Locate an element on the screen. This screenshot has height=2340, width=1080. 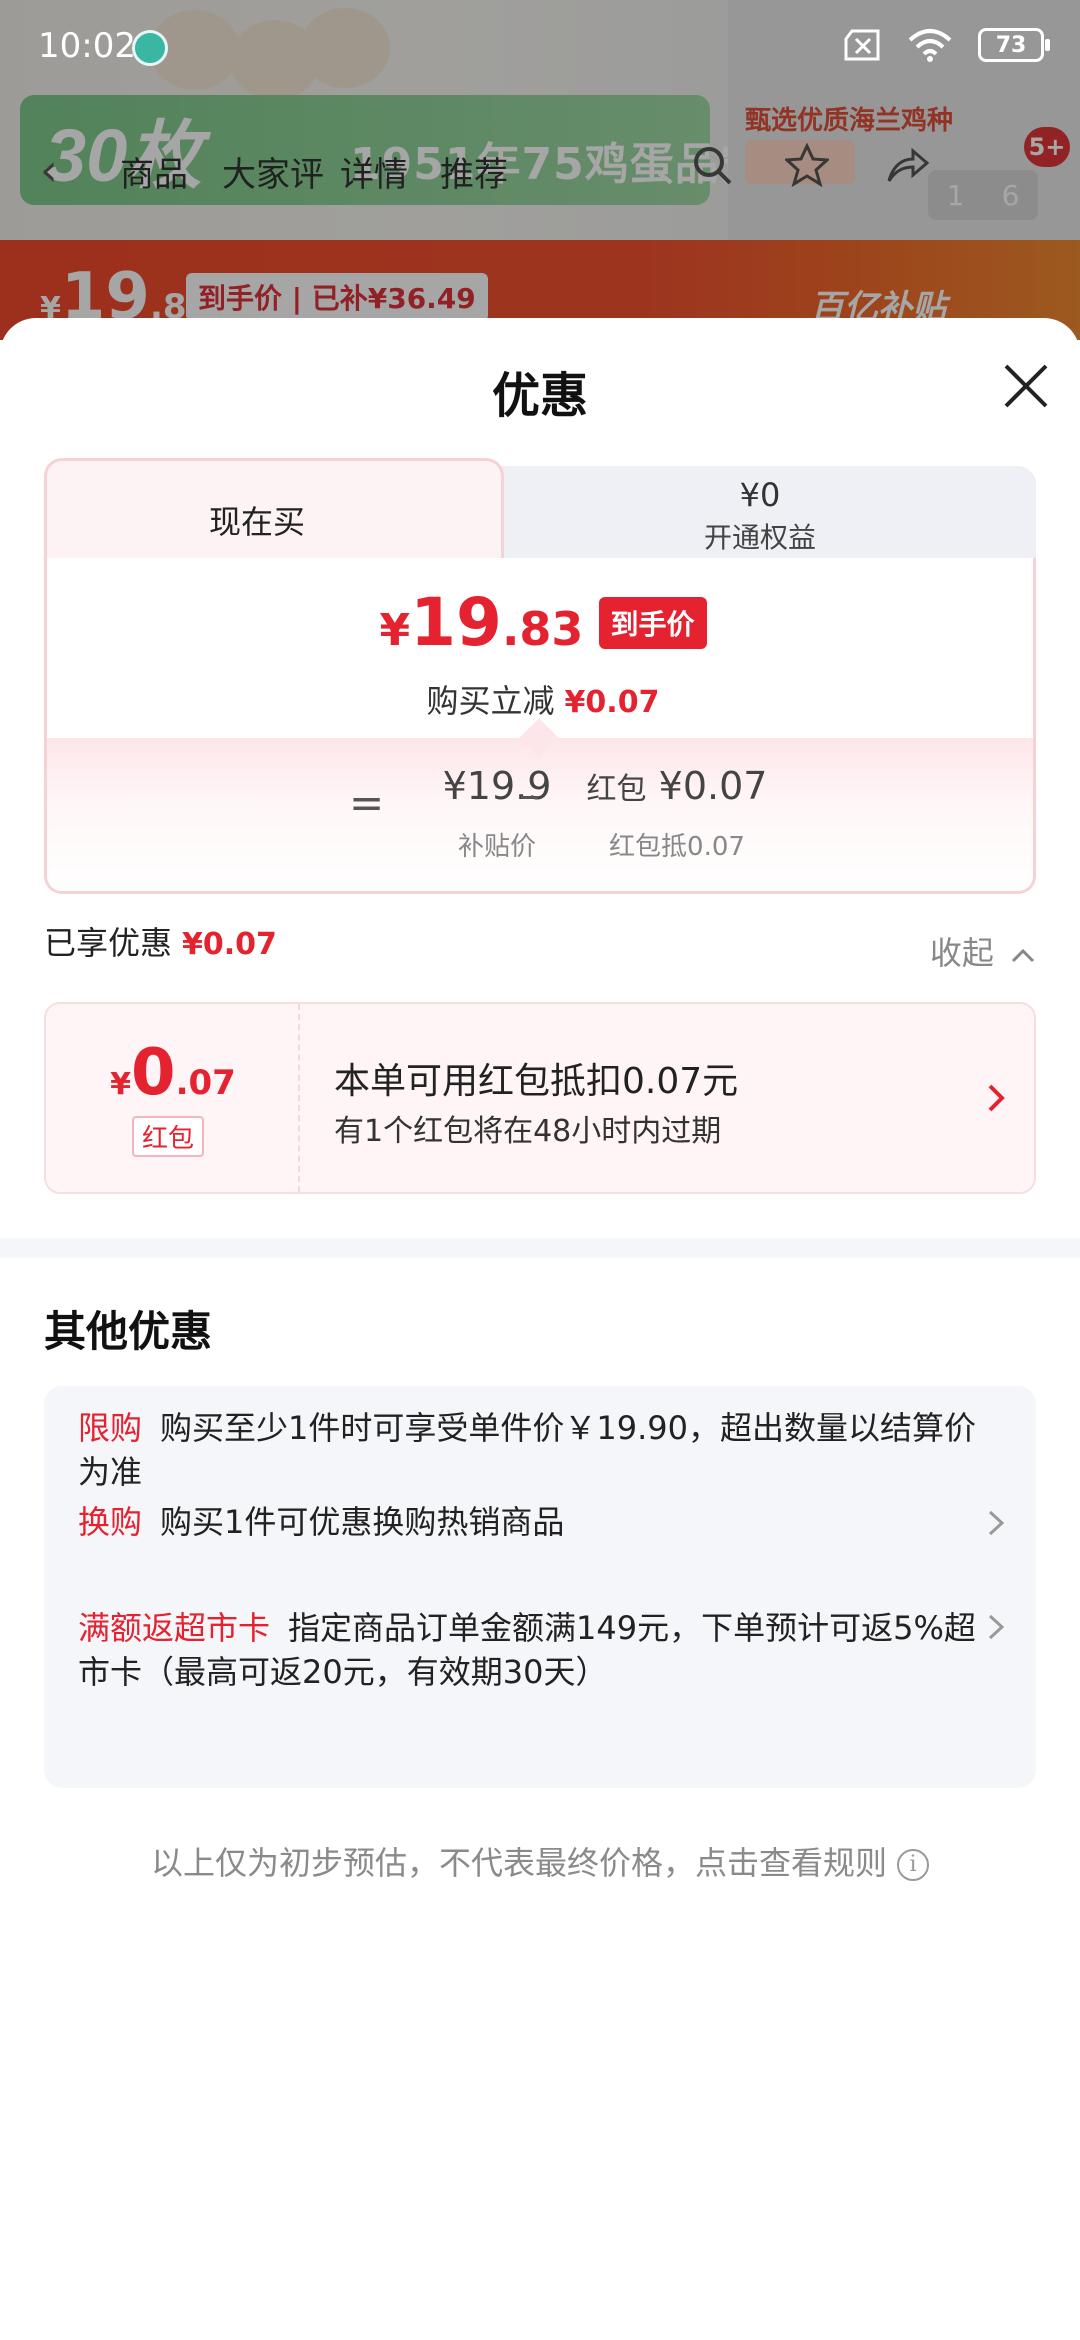
final-price: ¥19.83 到手价 is located at coordinates (540, 622).